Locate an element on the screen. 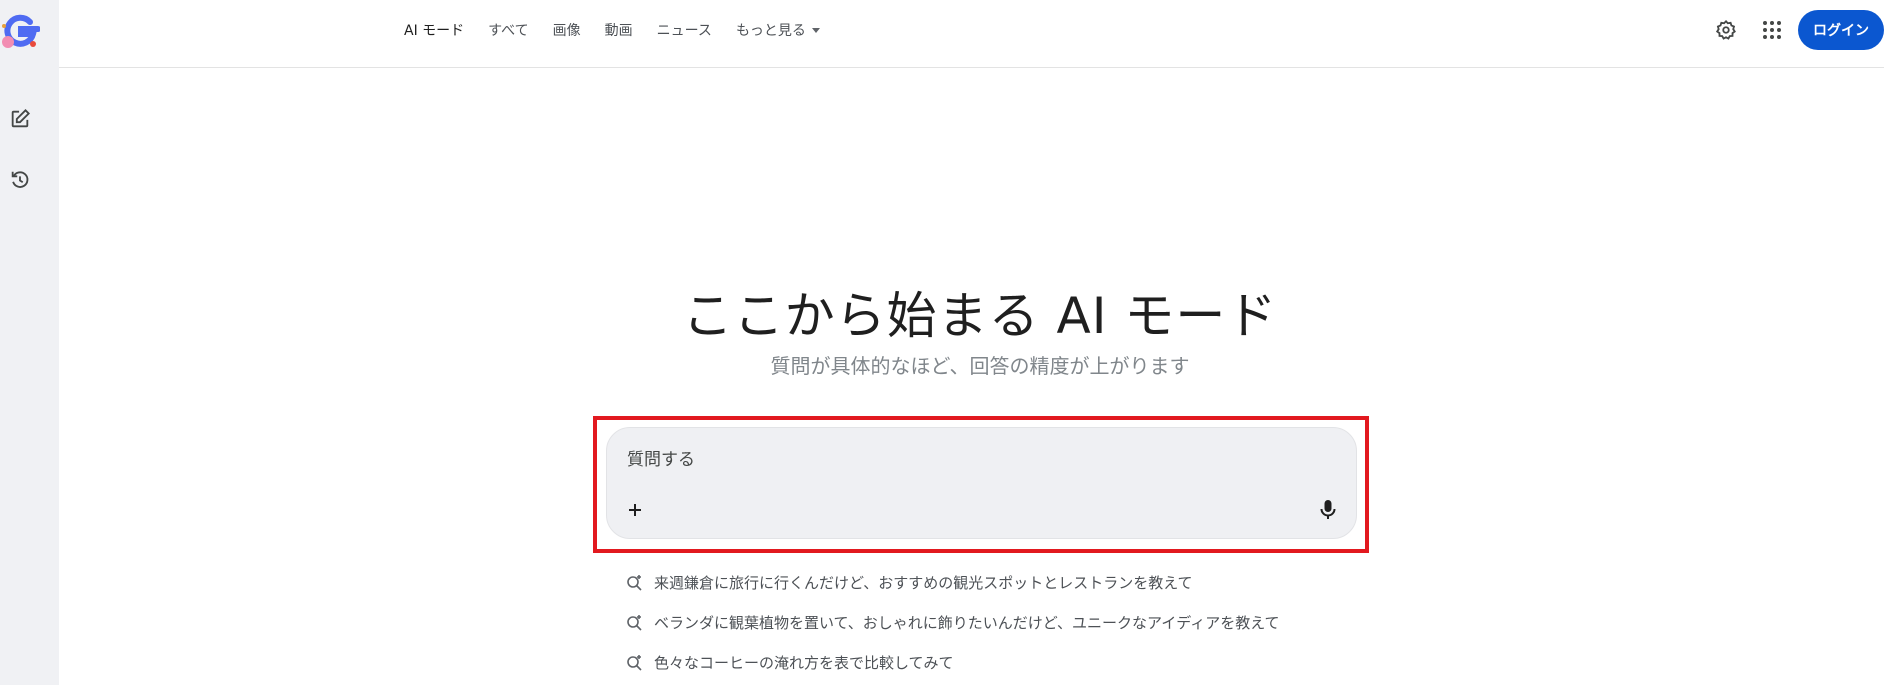 The image size is (1884, 685). top-header: AI モード すべて 画像 動画 ニュース もっと見る ログイン is located at coordinates (971, 34).